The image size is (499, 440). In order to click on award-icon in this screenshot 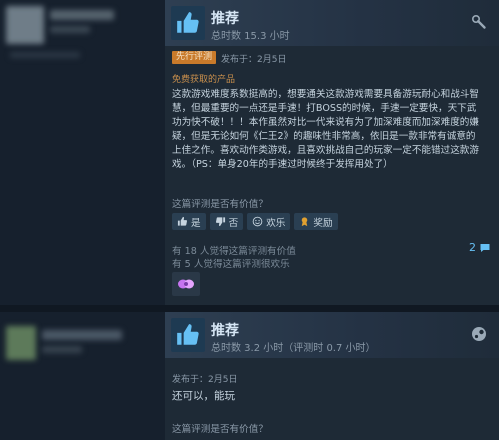, I will do `click(186, 284)`.